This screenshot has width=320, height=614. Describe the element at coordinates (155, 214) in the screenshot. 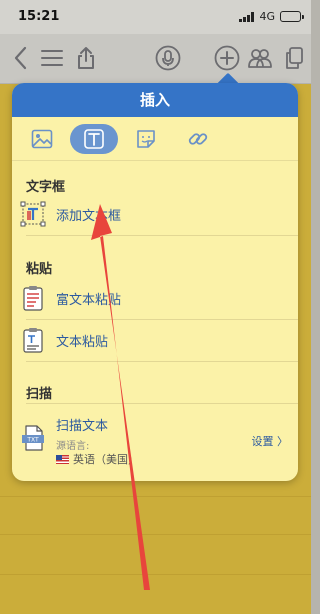

I see `add-textbox-row: 添加文本框` at that location.